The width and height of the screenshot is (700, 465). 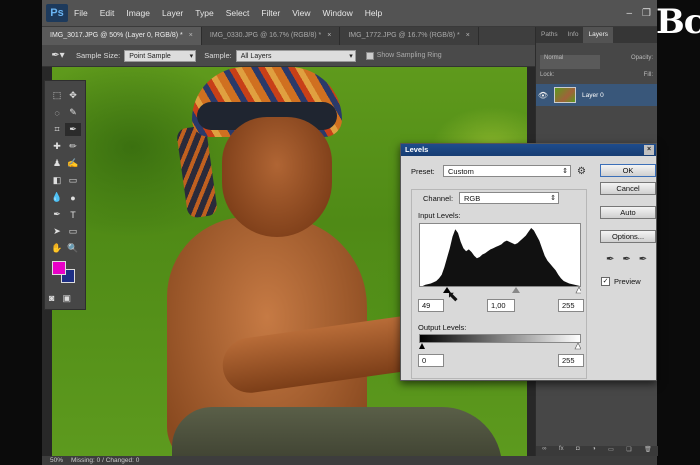 What do you see at coordinates (626, 259) in the screenshot?
I see `gray-eyedropper-icon: ✒` at bounding box center [626, 259].